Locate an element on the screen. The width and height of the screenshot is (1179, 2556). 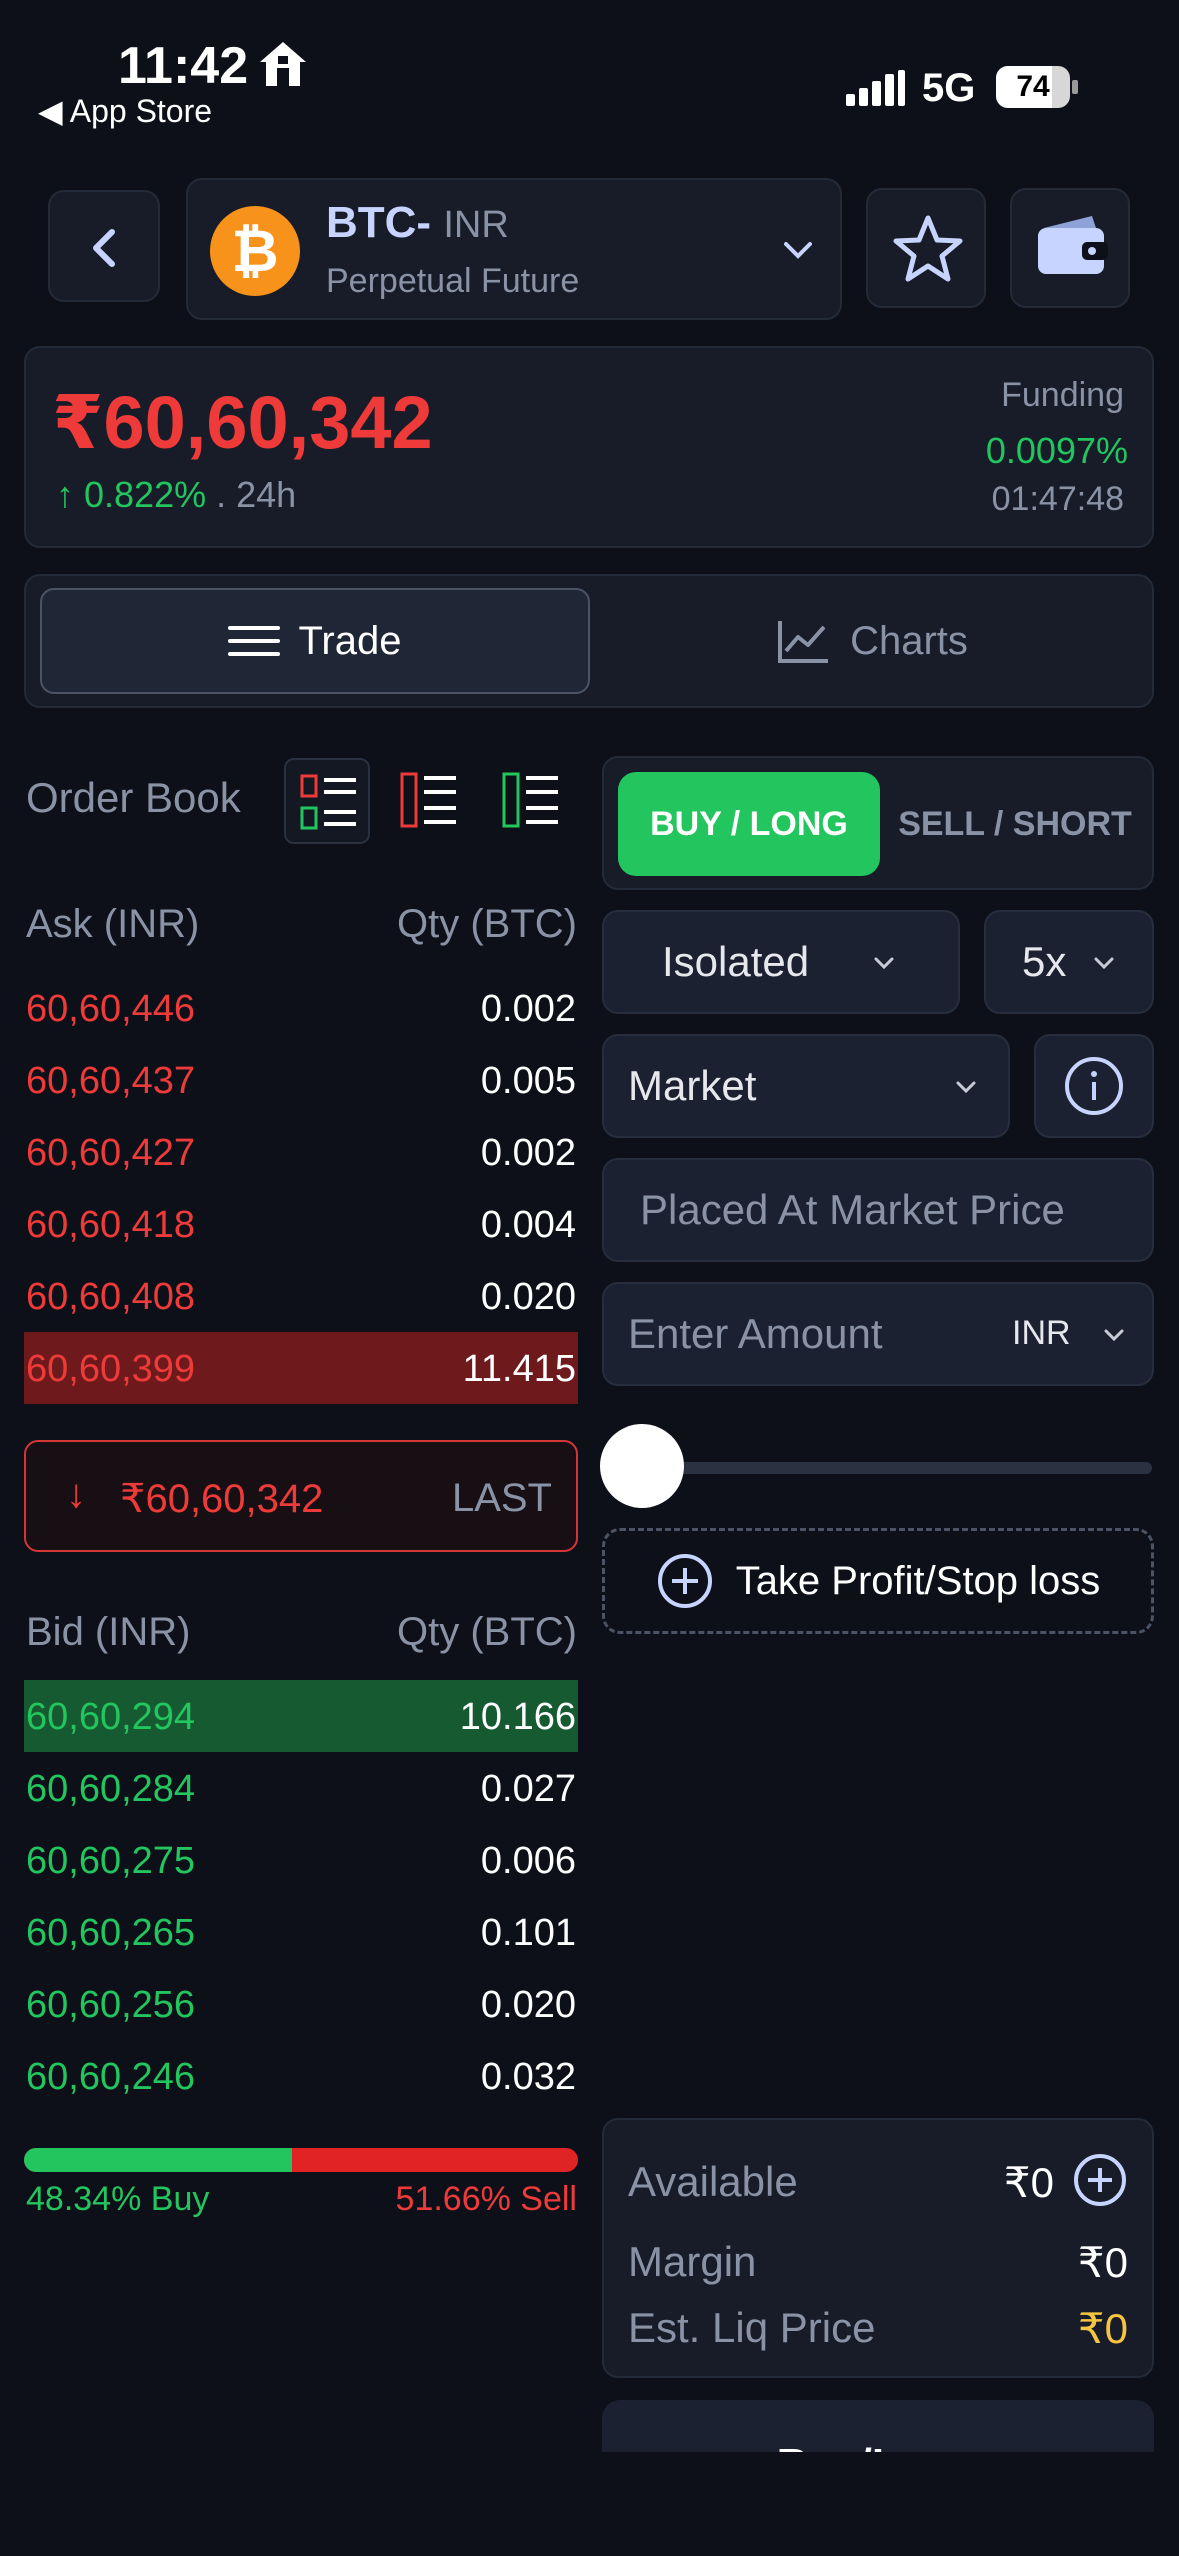
amount-slider-track is located at coordinates (896, 1468).